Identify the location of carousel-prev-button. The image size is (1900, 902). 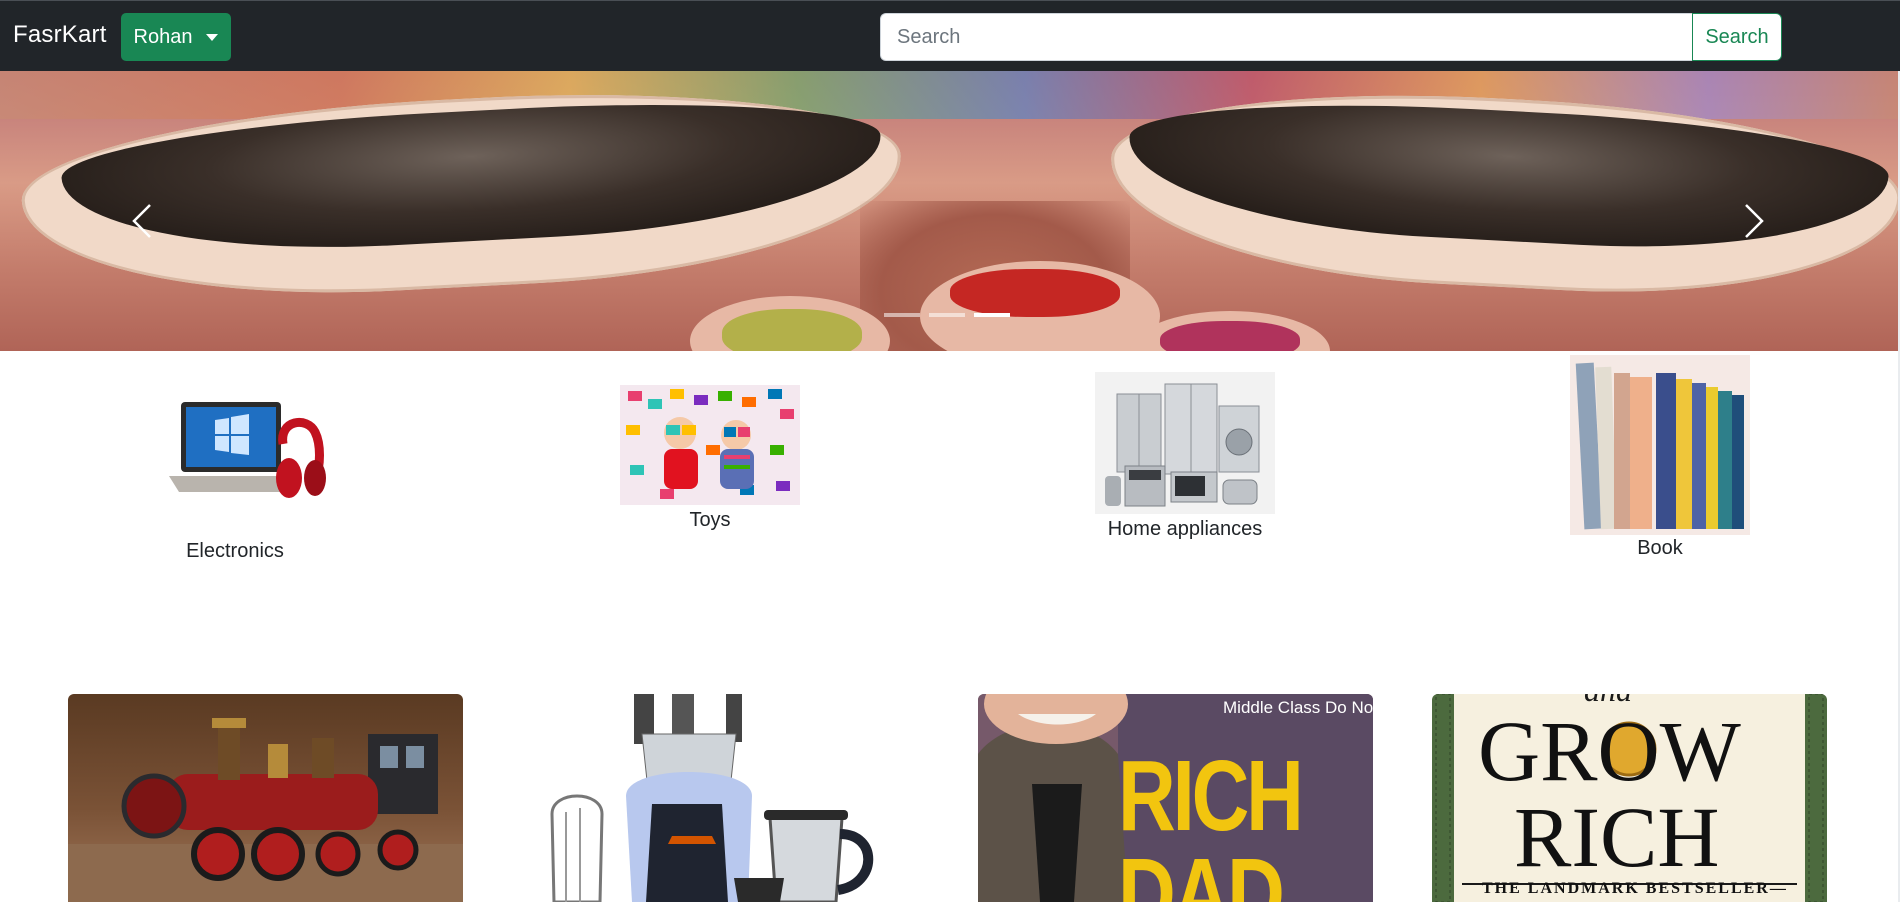
(142, 221).